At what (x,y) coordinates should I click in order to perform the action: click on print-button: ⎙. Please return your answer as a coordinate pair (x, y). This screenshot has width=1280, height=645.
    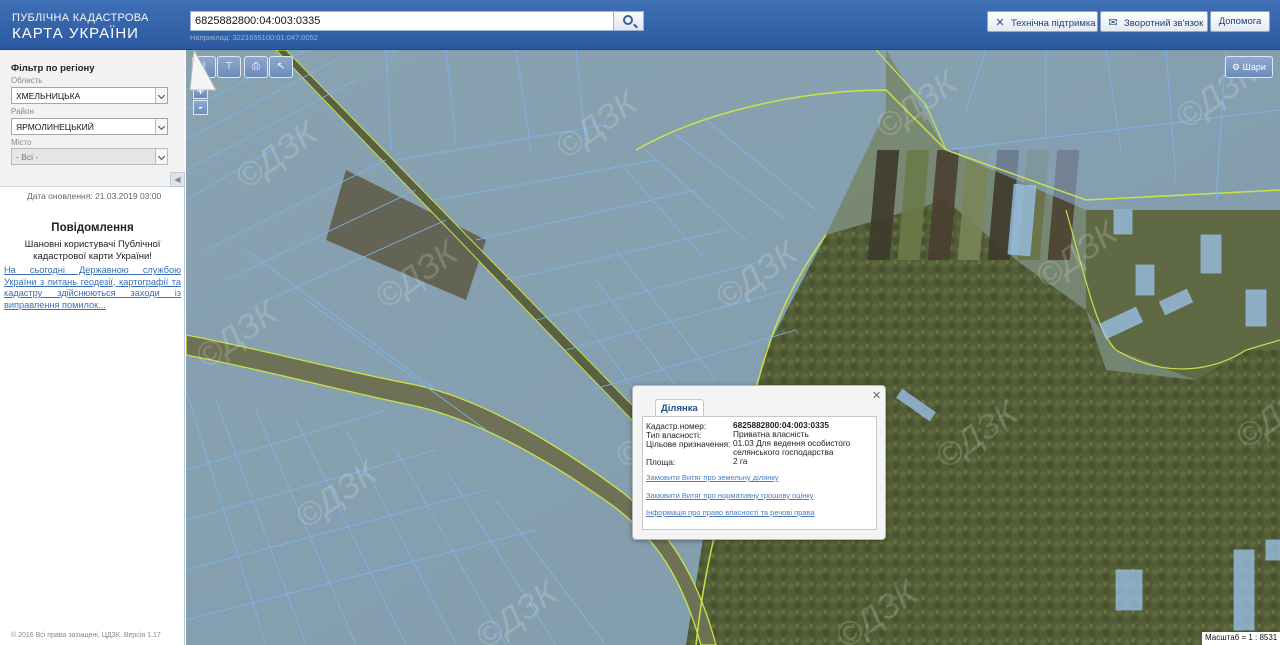
    Looking at the image, I should click on (256, 67).